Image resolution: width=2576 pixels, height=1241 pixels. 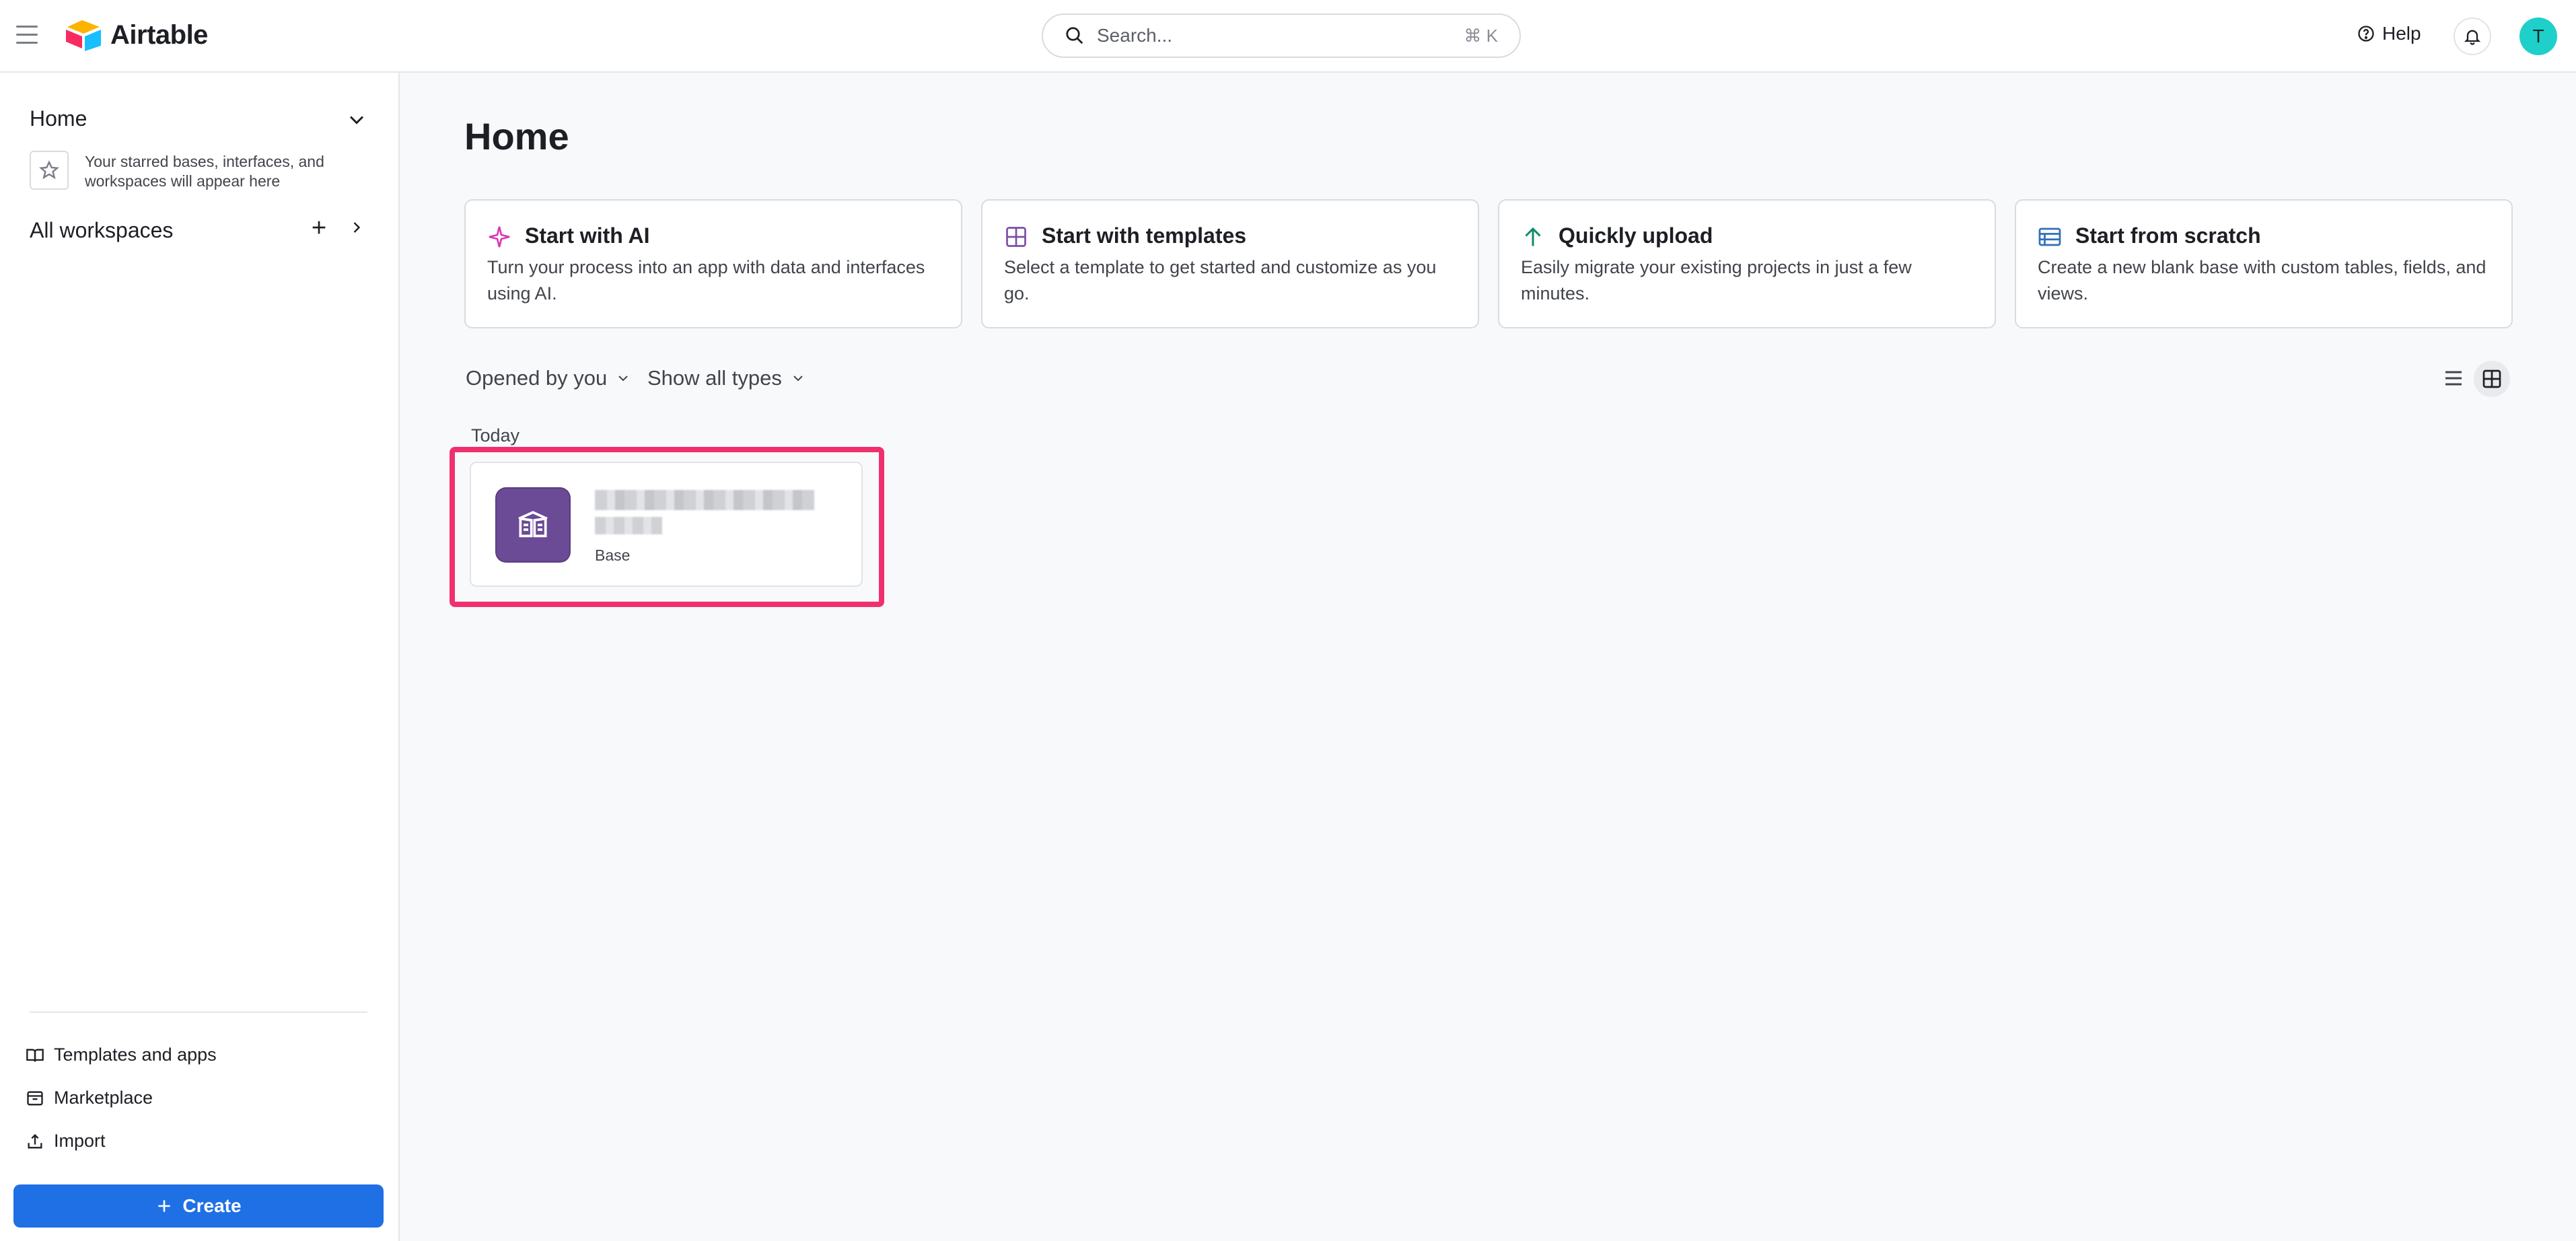 I want to click on sidebar-divider, so click(x=198, y=1012).